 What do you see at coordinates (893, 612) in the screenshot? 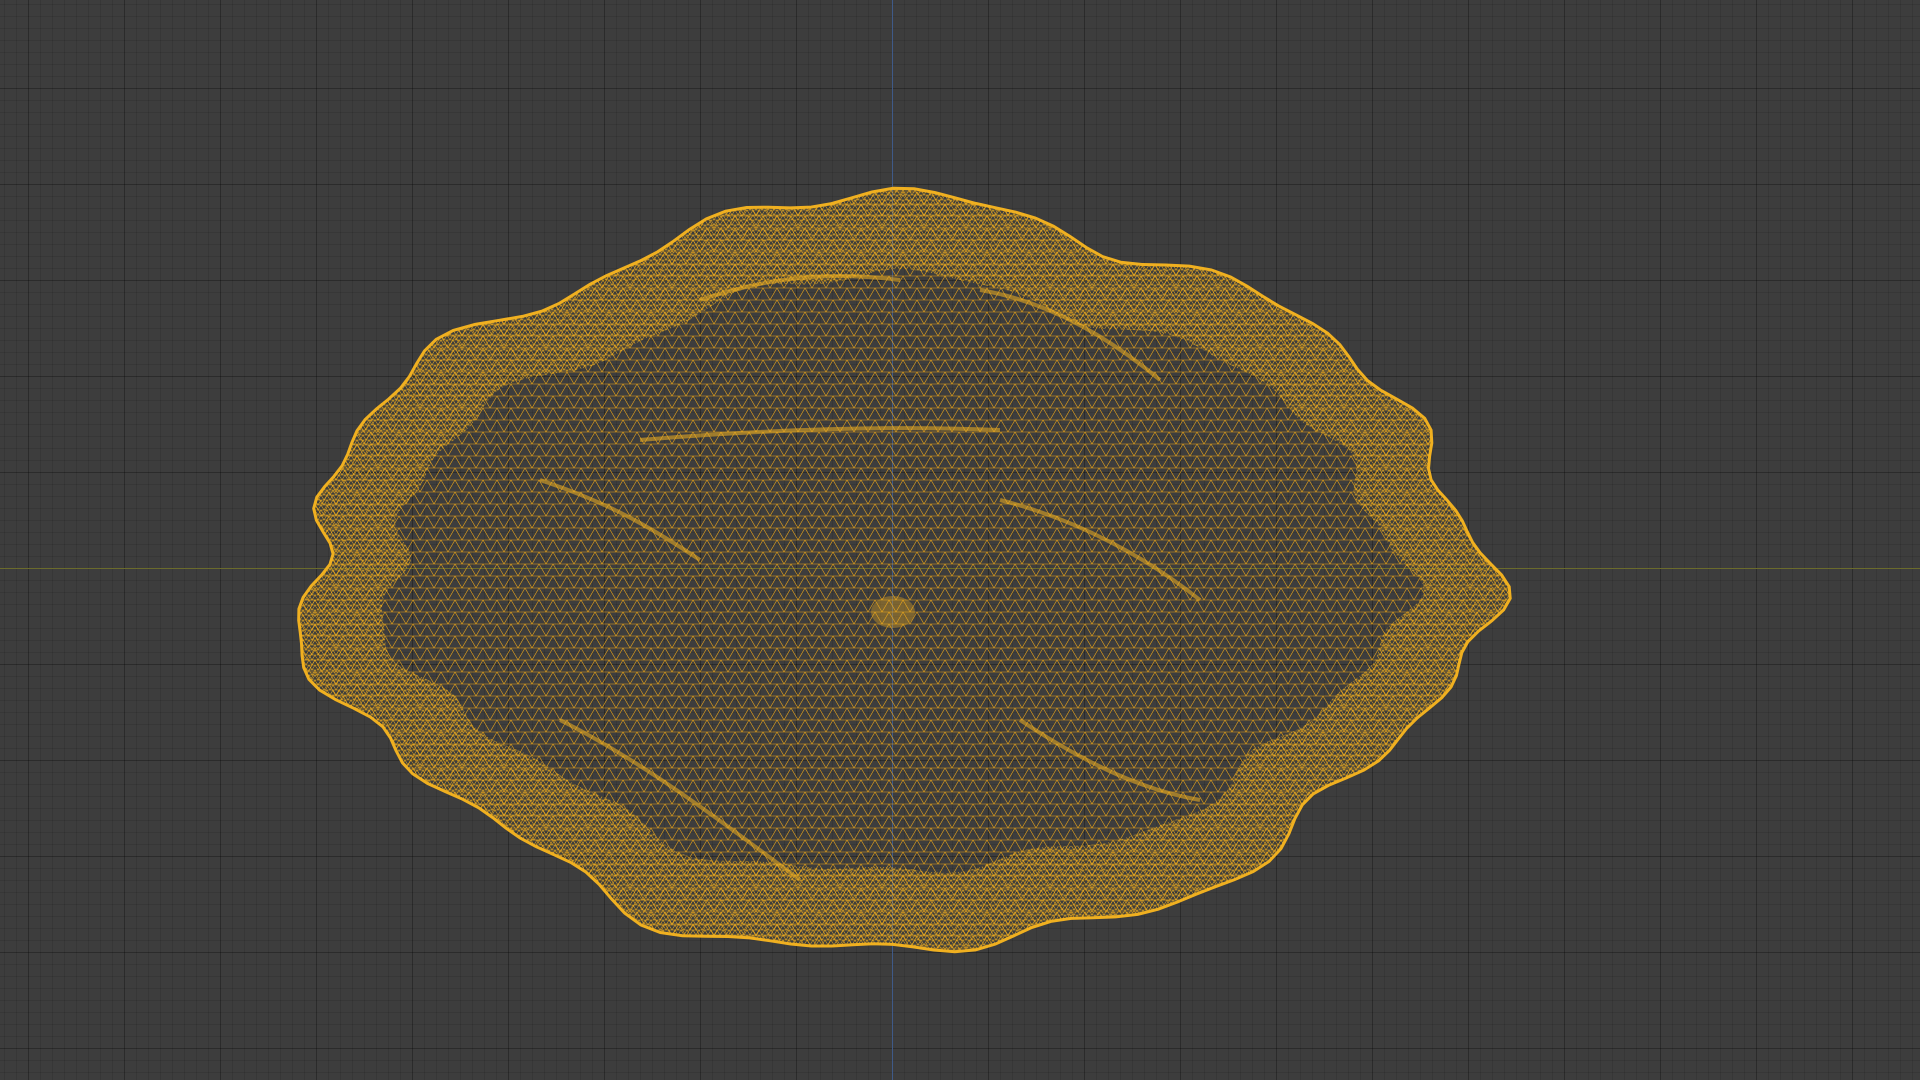
I see `mesh-pole` at bounding box center [893, 612].